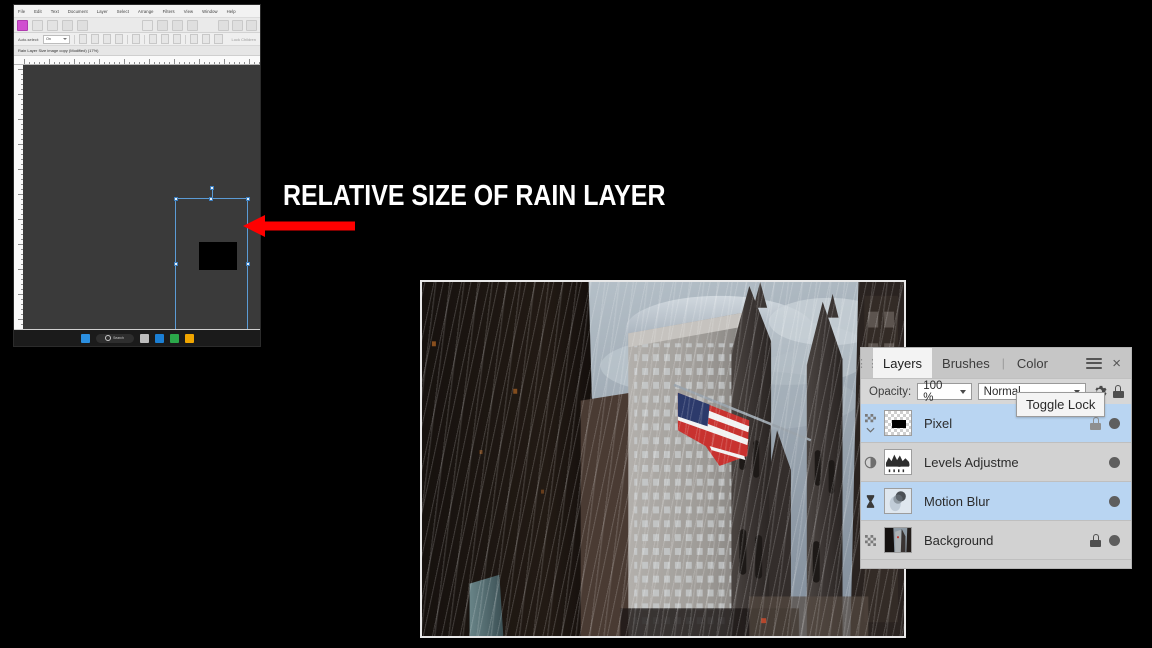 The width and height of the screenshot is (1152, 648). What do you see at coordinates (175, 198) in the screenshot?
I see `handle-top-left` at bounding box center [175, 198].